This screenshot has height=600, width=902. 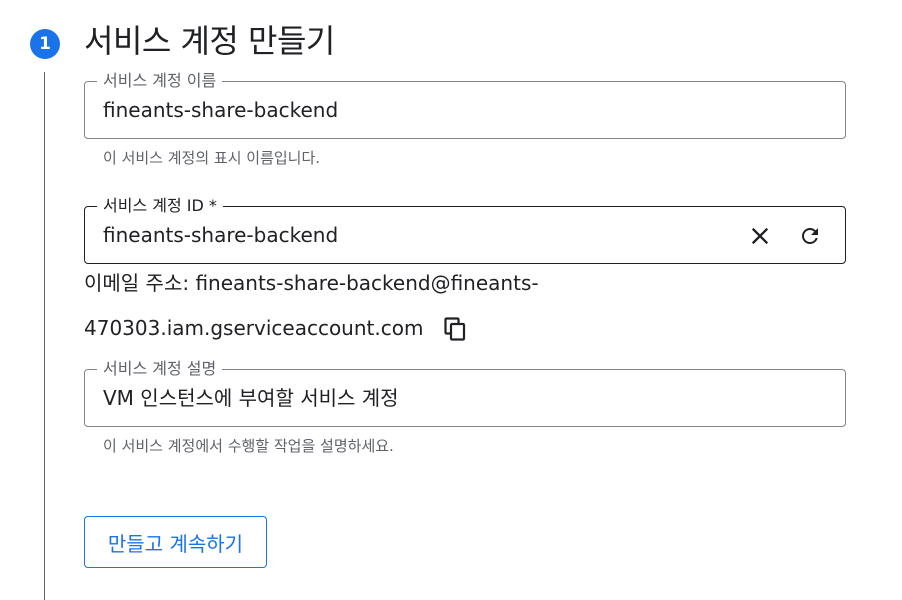 What do you see at coordinates (160, 206) in the screenshot?
I see `service-account-id-label: 서비스 계정 ID *` at bounding box center [160, 206].